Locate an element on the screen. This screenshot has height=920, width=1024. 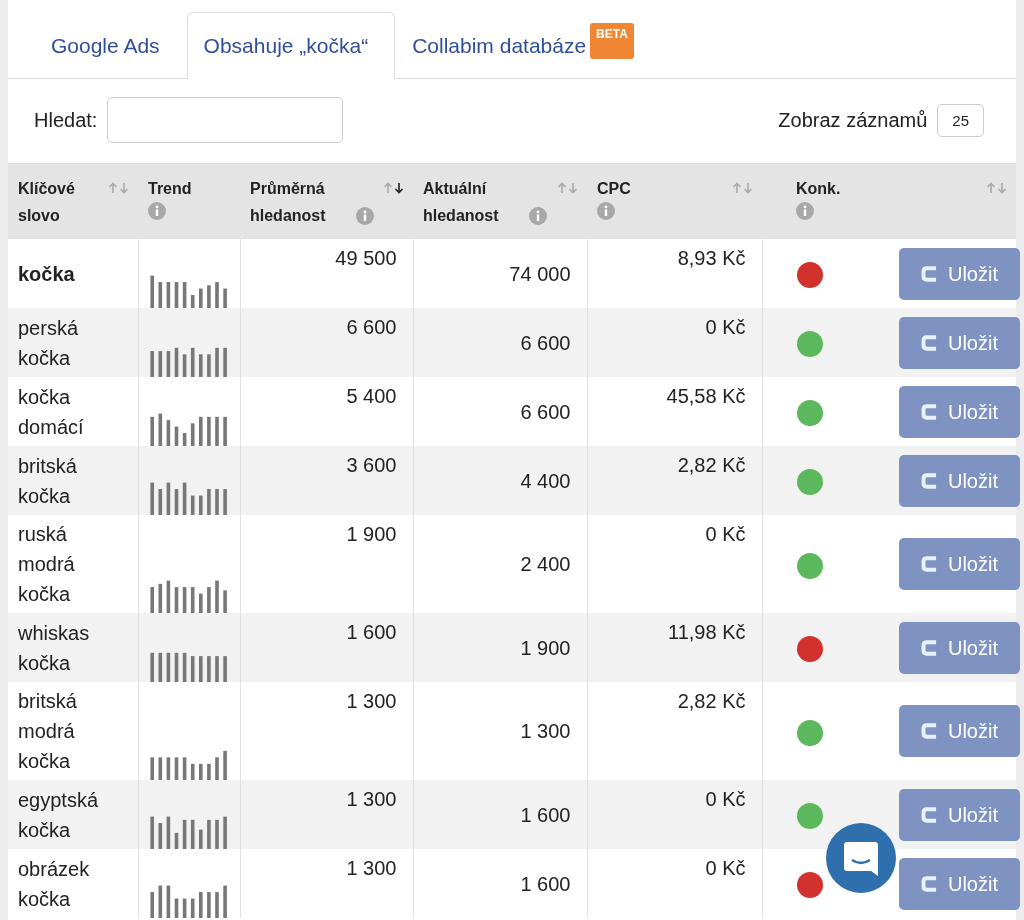
cpc-cell: 45,58 Kč is located at coordinates (706, 396).